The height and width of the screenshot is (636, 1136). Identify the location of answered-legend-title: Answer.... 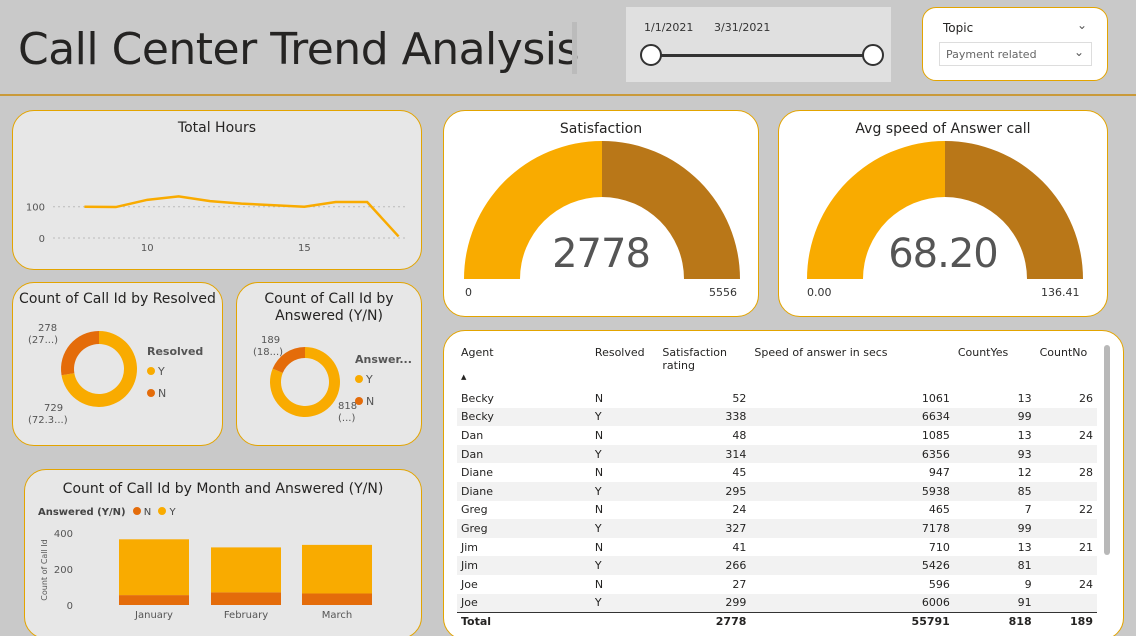
(383, 359).